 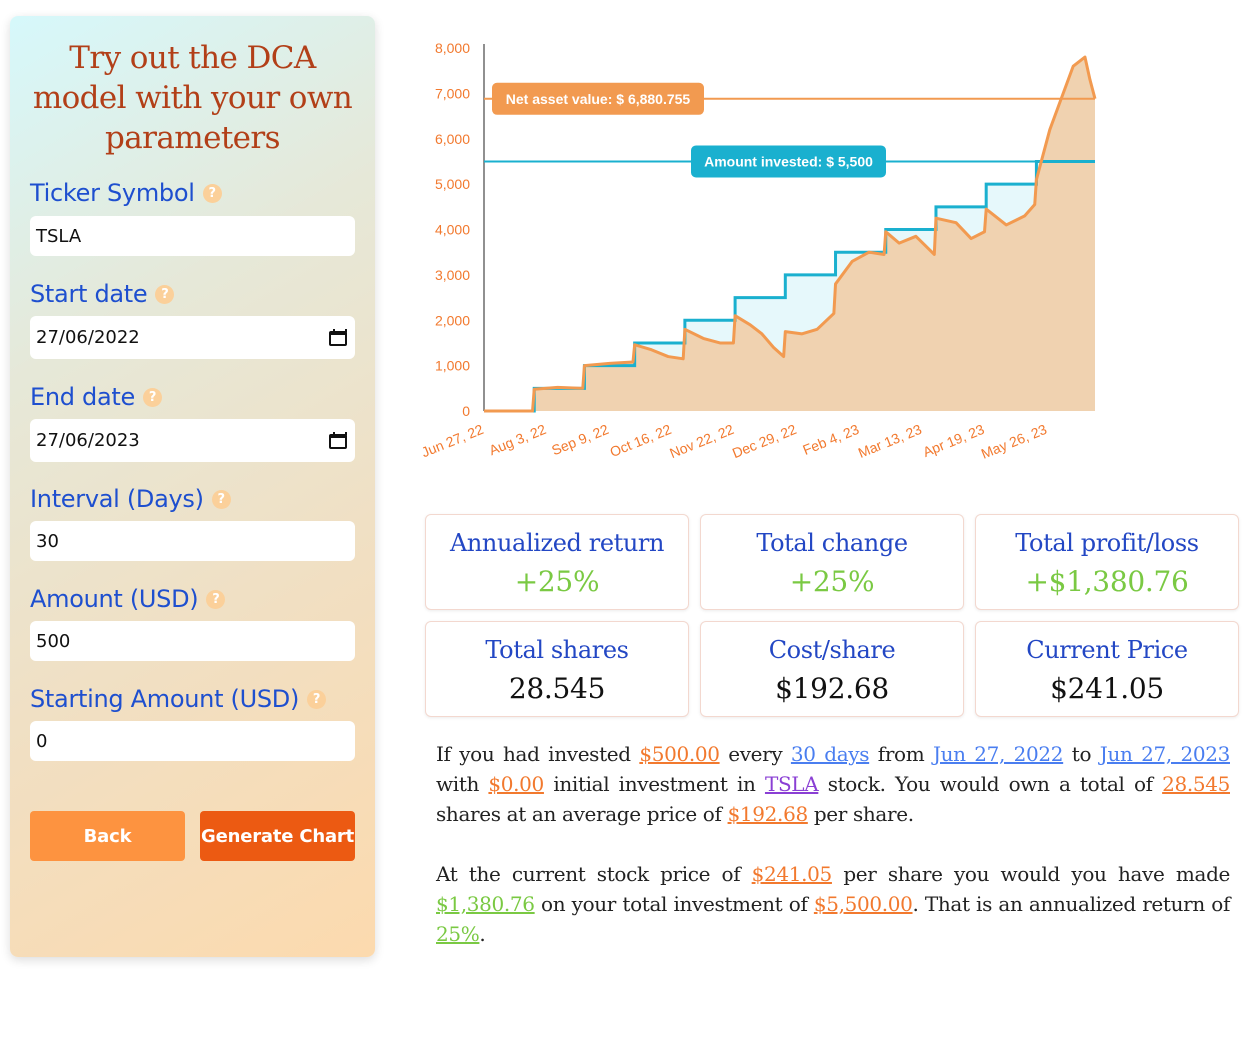 What do you see at coordinates (192, 541) in the screenshot?
I see `interval-input: 30` at bounding box center [192, 541].